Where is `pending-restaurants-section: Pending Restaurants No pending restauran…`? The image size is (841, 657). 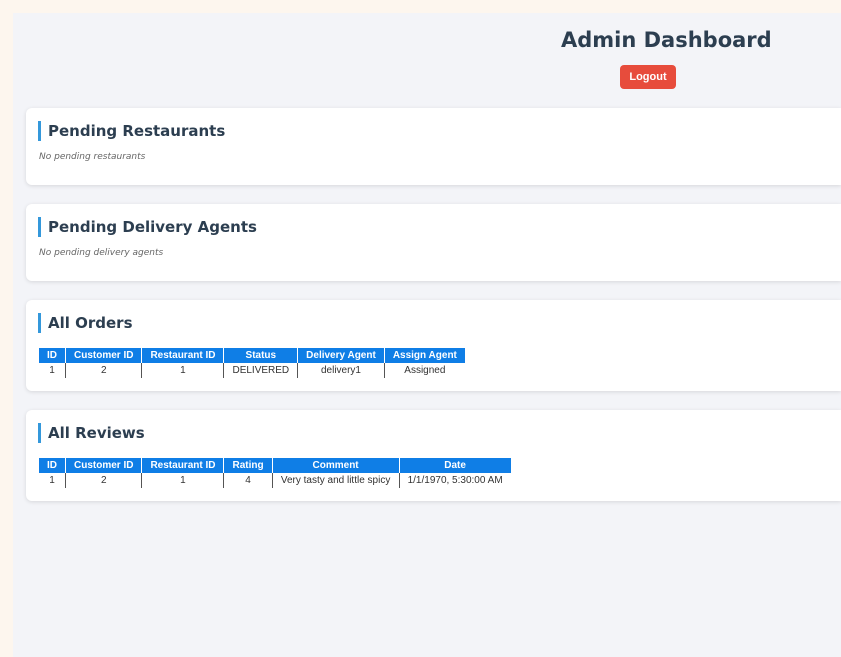 pending-restaurants-section: Pending Restaurants No pending restauran… is located at coordinates (433, 146).